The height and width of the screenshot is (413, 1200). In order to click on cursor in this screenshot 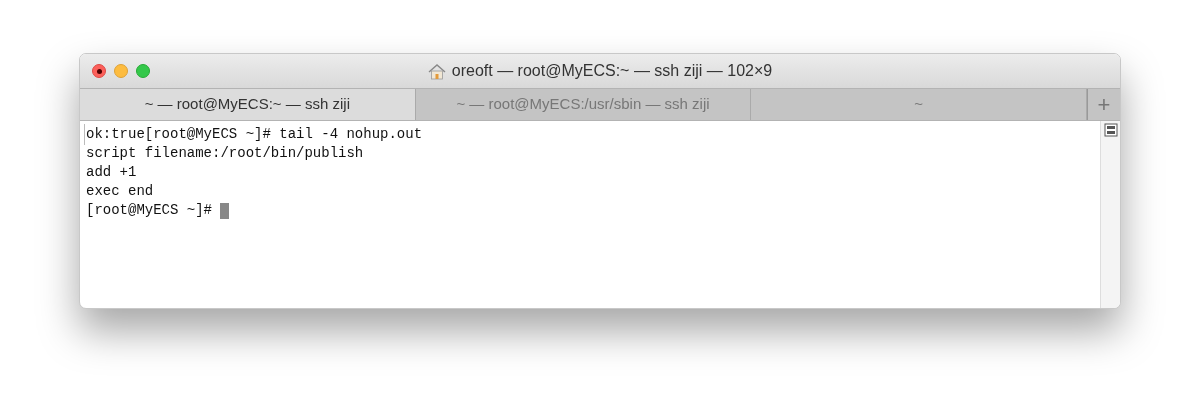, I will do `click(225, 210)`.